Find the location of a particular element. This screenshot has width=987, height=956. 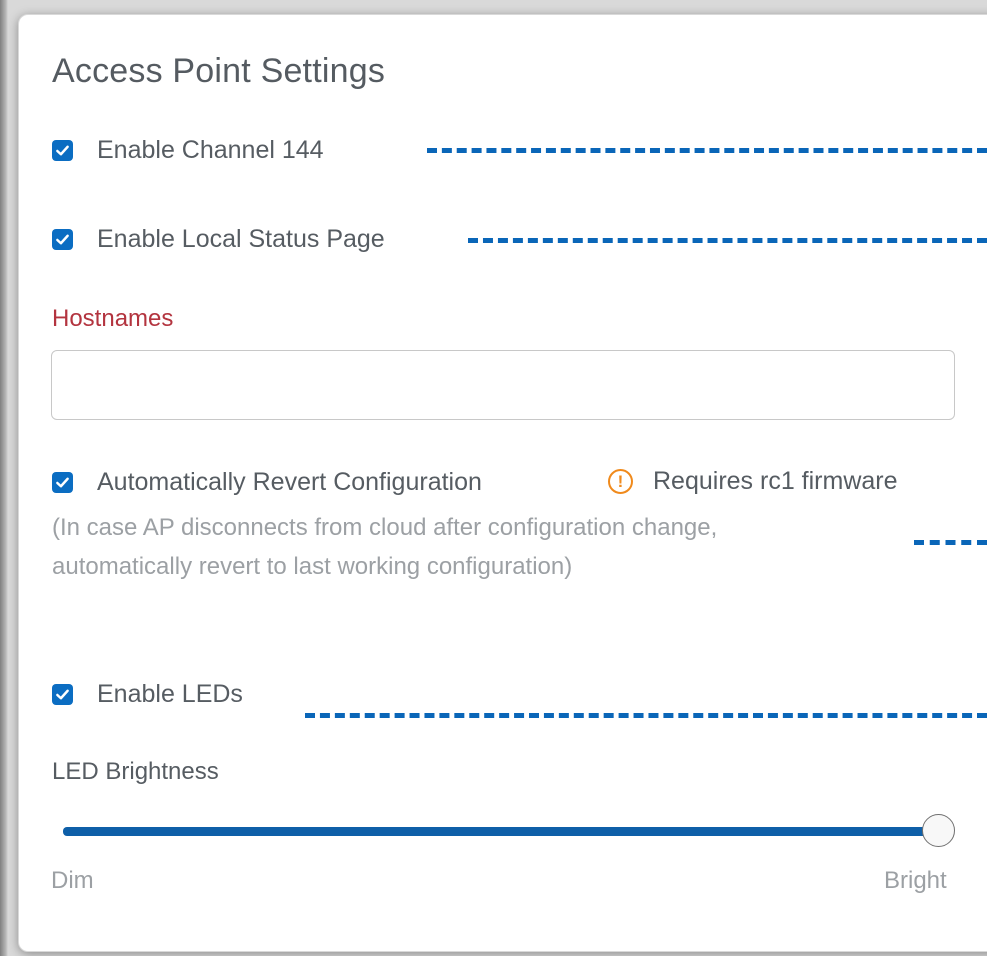

local-status-checkbox is located at coordinates (62, 239).